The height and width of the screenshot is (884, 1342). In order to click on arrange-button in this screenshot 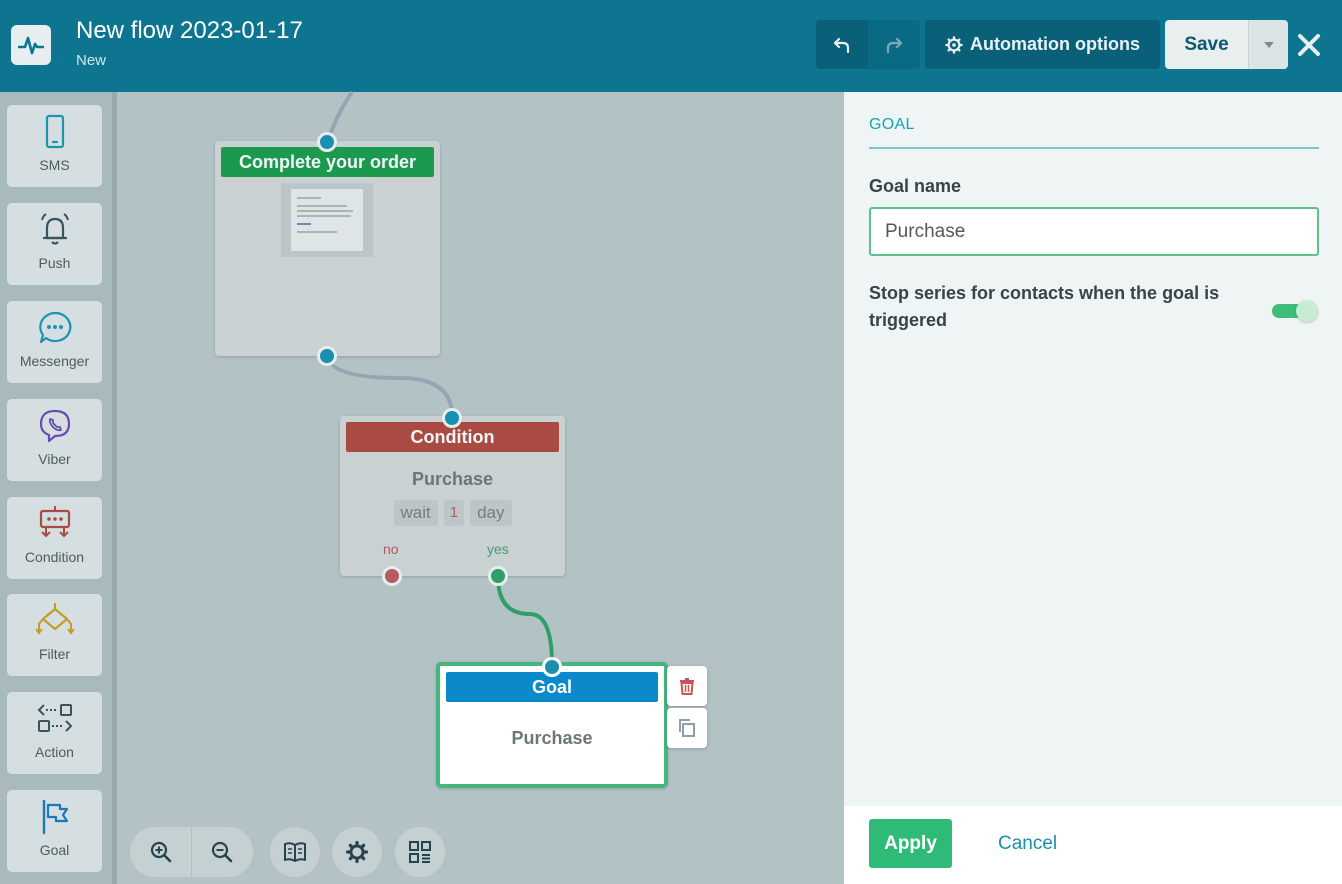, I will do `click(420, 852)`.